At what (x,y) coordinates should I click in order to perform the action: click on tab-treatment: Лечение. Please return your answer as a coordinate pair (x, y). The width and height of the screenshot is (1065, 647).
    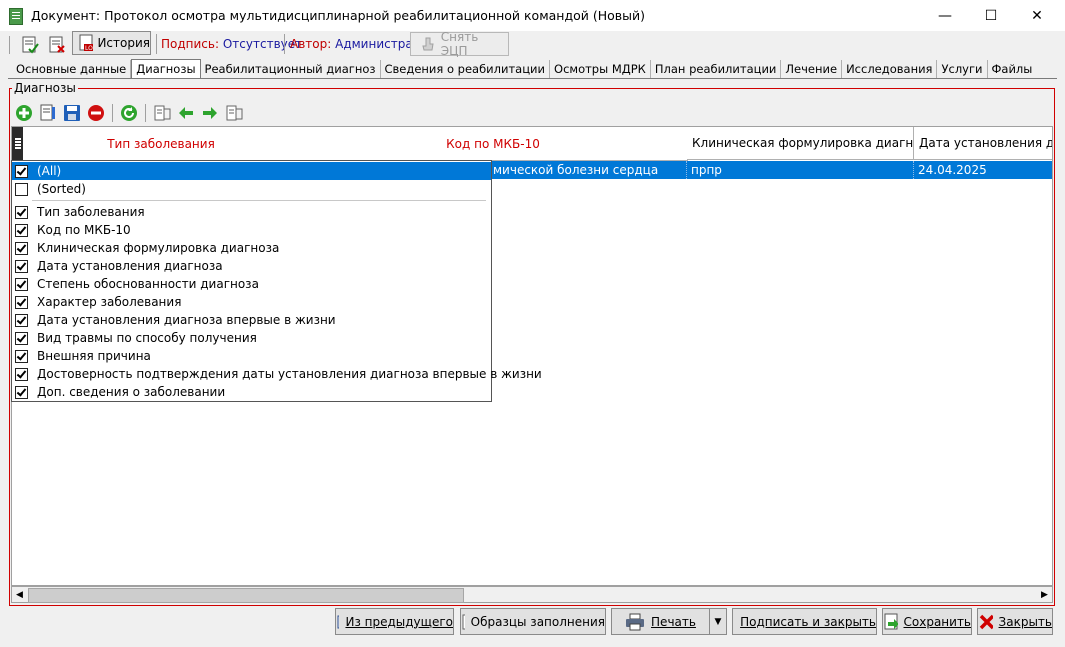
    Looking at the image, I should click on (812, 69).